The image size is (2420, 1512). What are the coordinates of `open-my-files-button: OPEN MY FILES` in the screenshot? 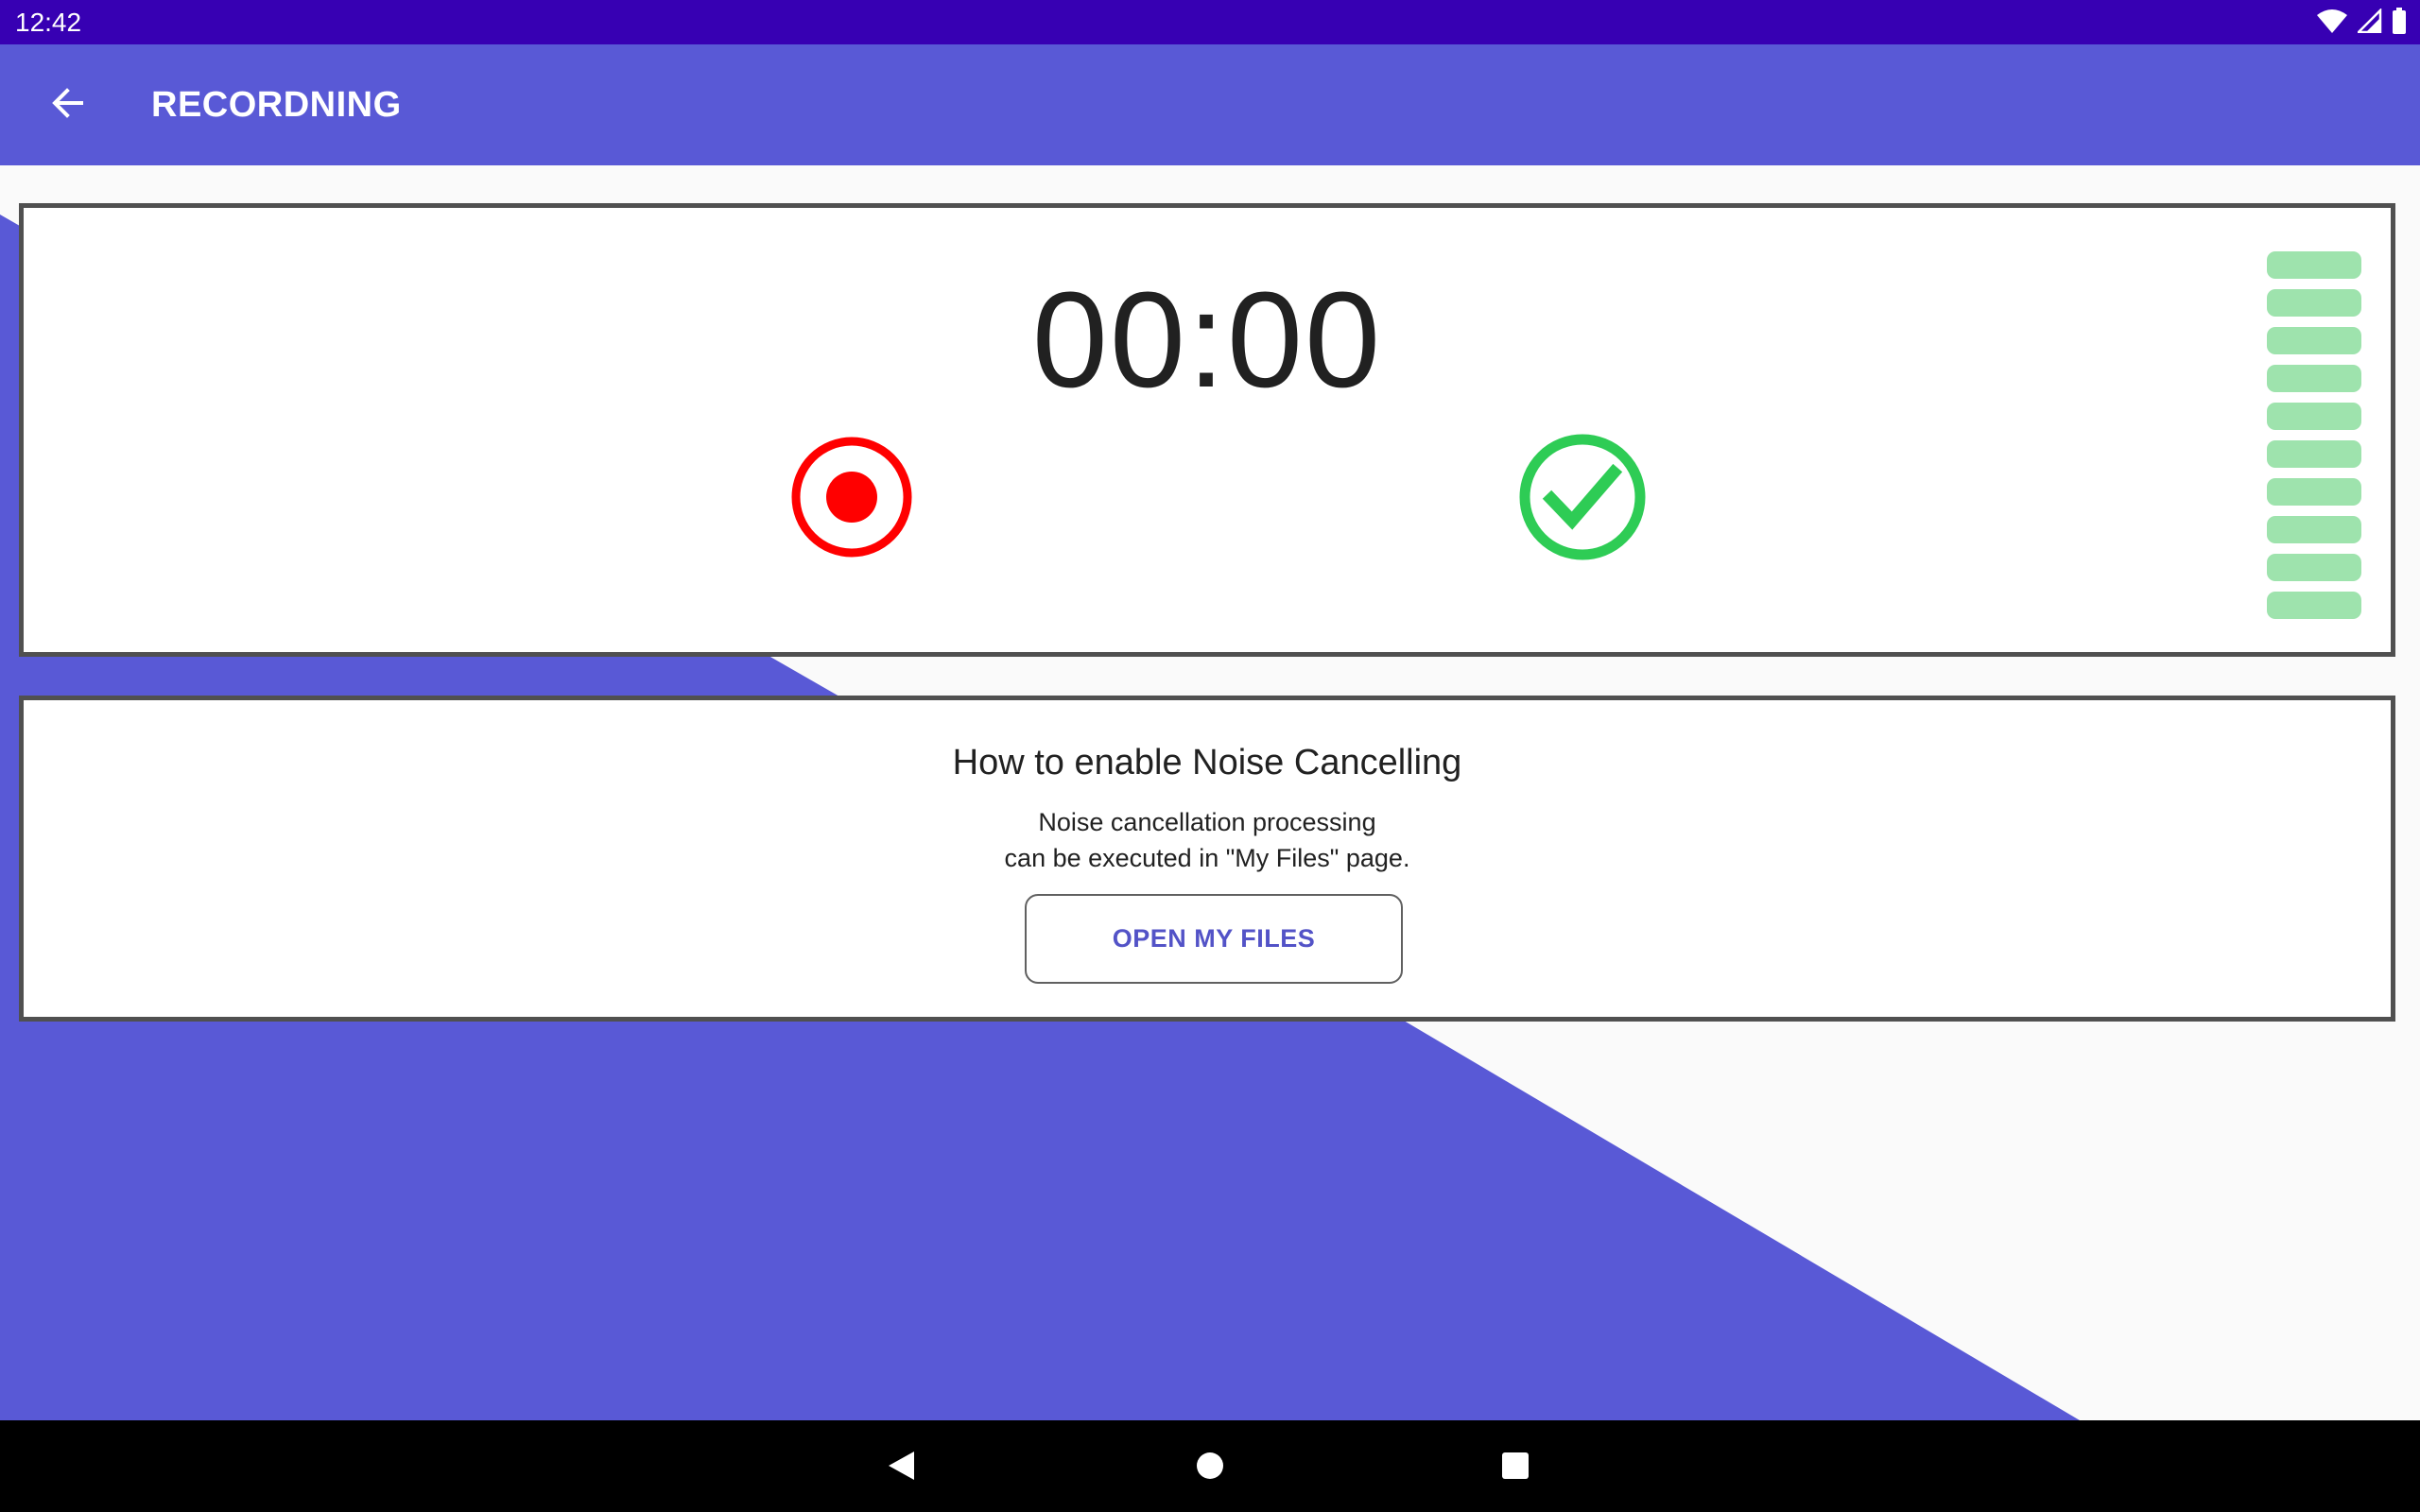 It's located at (1214, 939).